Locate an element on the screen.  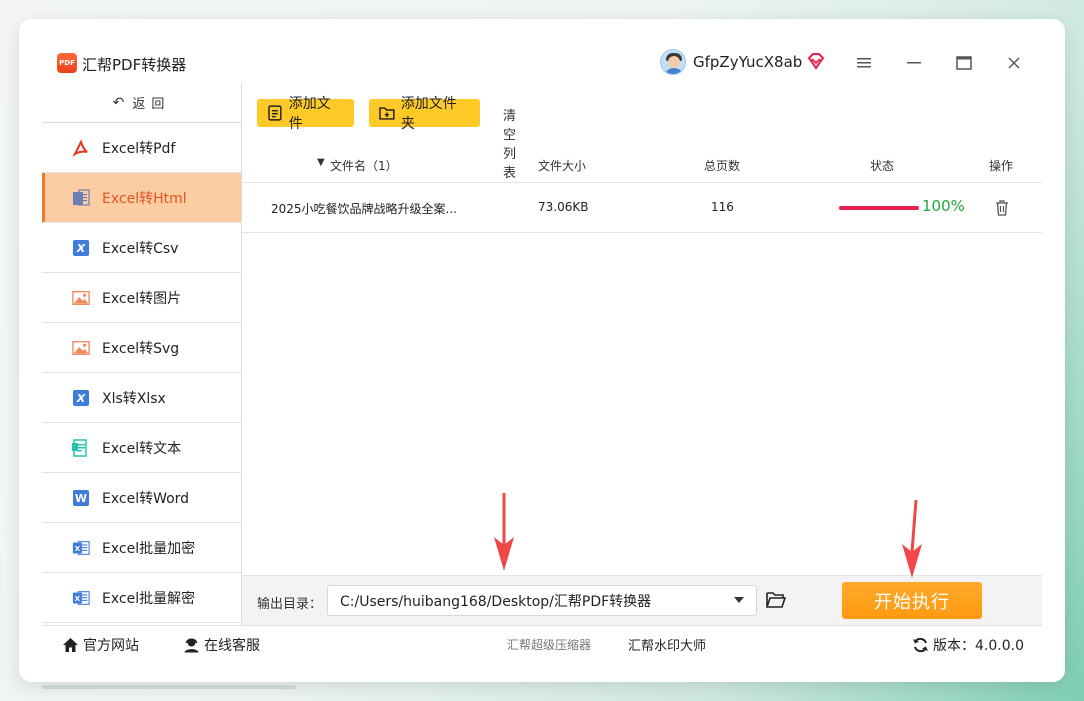
sidebar-item-excel-: X Excel批量加密 is located at coordinates (141, 548).